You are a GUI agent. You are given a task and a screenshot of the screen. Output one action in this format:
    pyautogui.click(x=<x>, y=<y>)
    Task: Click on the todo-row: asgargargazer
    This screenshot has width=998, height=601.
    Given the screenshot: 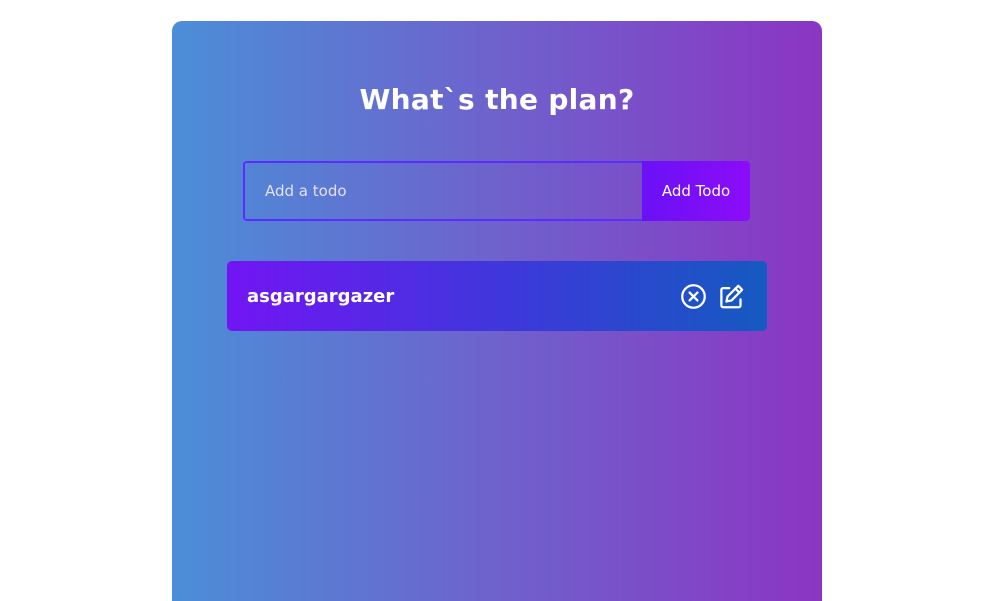 What is the action you would take?
    pyautogui.click(x=497, y=296)
    